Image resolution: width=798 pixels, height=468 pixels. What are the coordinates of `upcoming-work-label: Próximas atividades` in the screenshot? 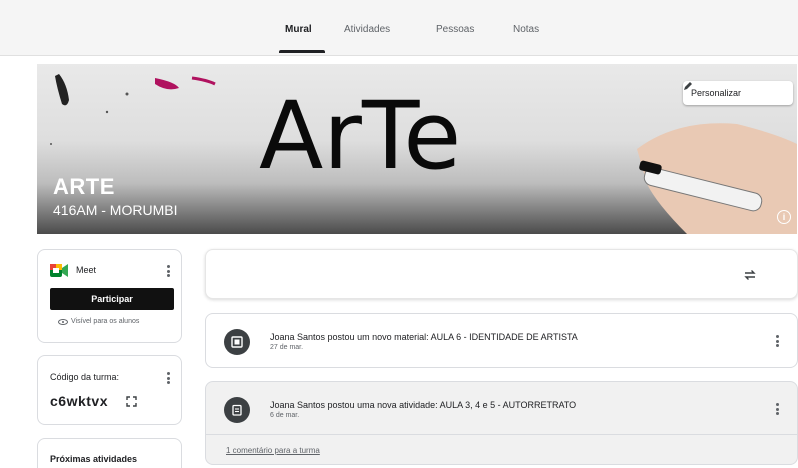 It's located at (94, 459).